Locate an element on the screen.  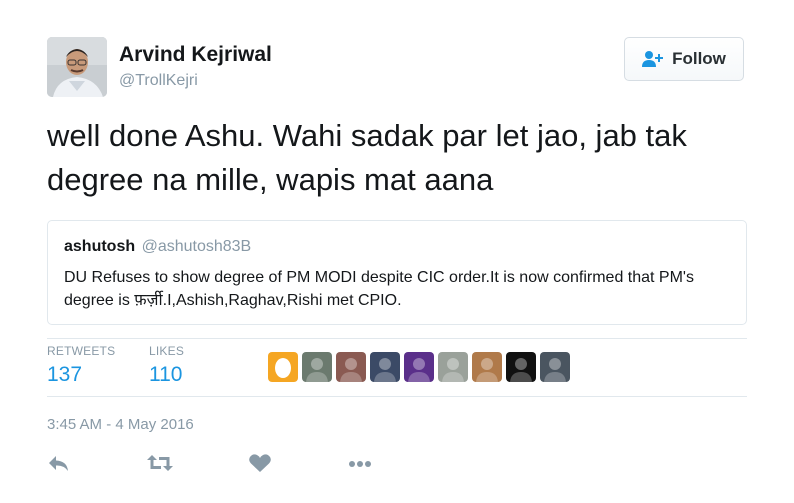
follow-button: Follow is located at coordinates (684, 59).